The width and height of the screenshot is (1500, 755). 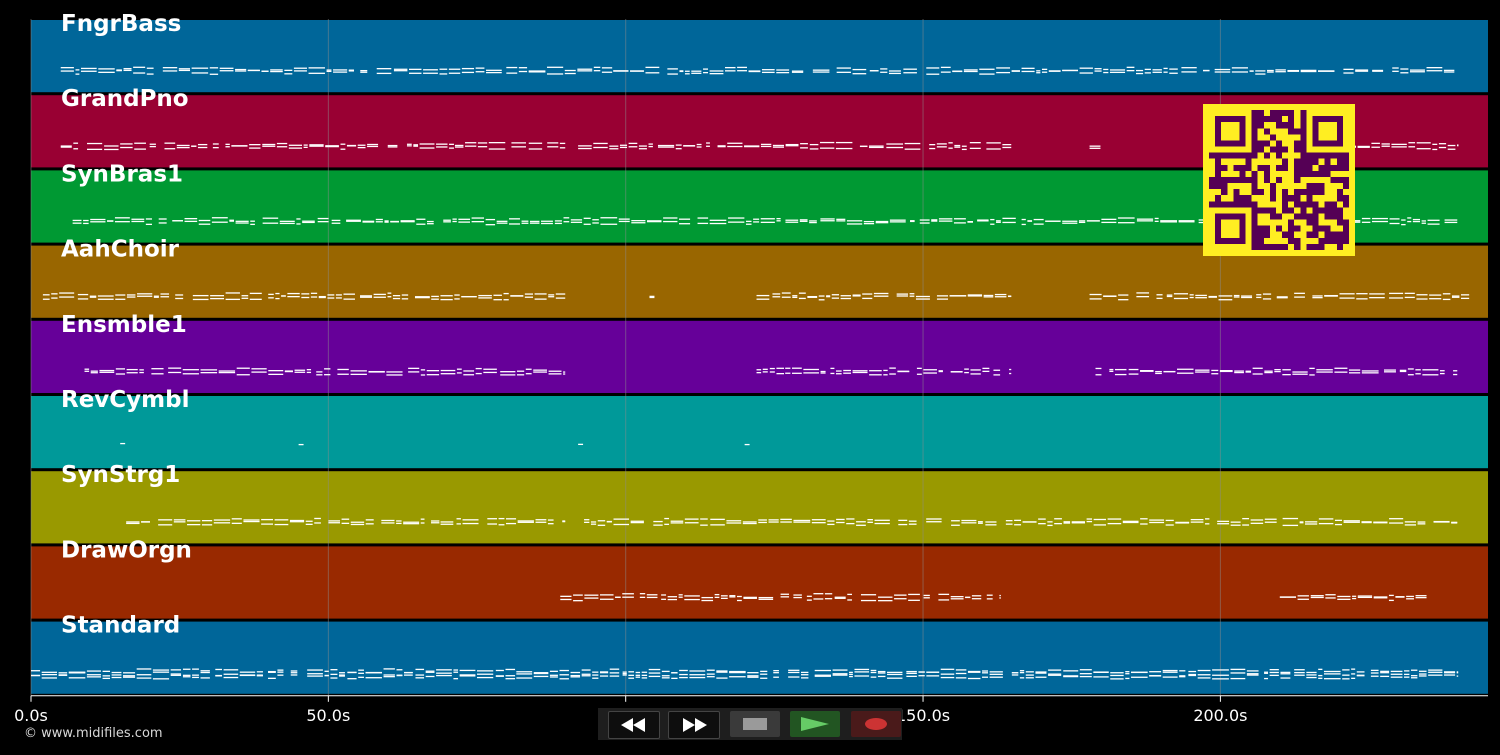 I want to click on rewind-button, so click(x=634, y=725).